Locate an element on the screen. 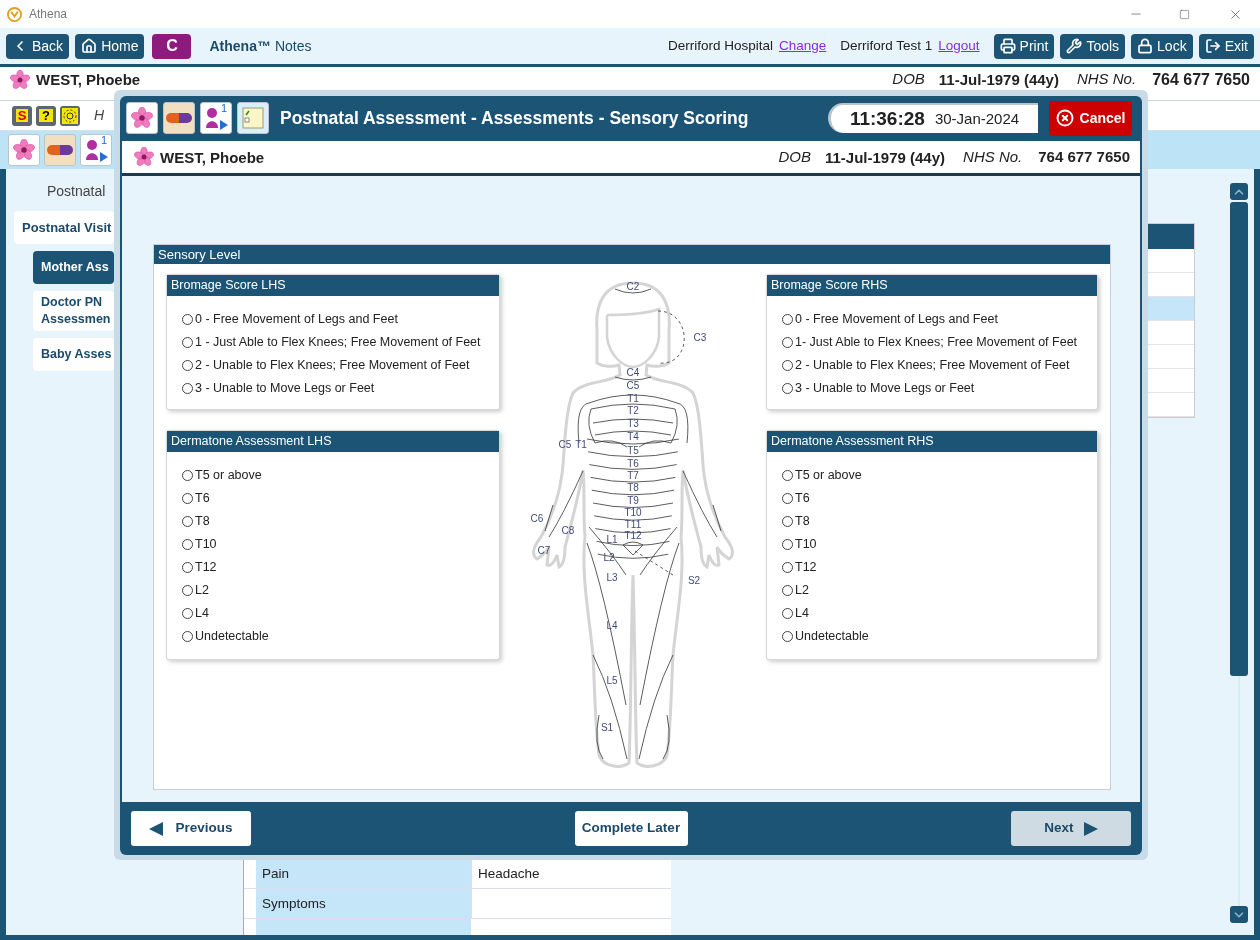 The image size is (1260, 940). dermatome-label: S1 is located at coordinates (607, 727).